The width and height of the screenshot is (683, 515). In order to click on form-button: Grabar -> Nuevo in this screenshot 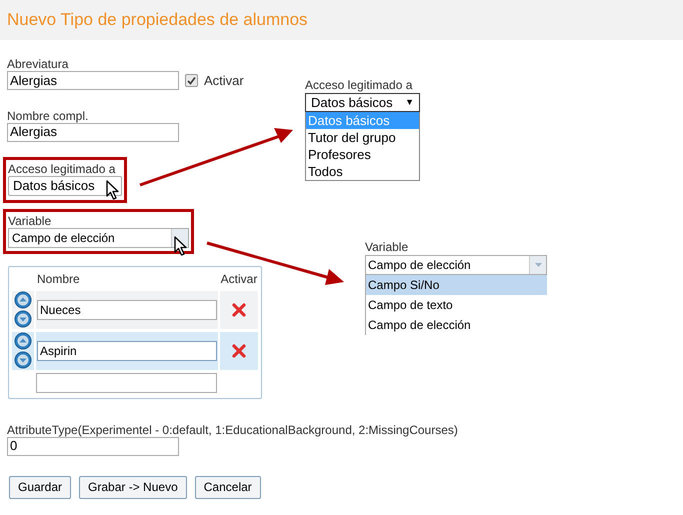, I will do `click(133, 487)`.